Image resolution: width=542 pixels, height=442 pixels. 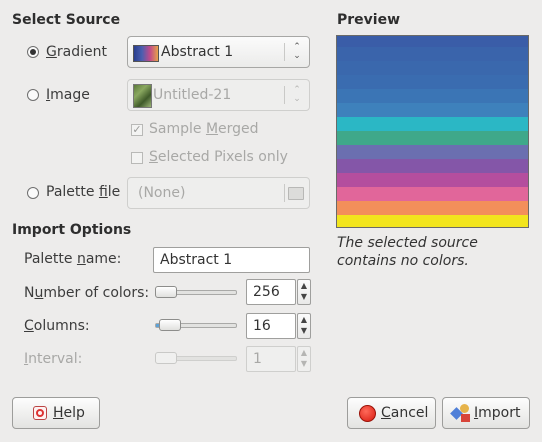 What do you see at coordinates (197, 52) in the screenshot?
I see `gradient-select-value: Abstract 1` at bounding box center [197, 52].